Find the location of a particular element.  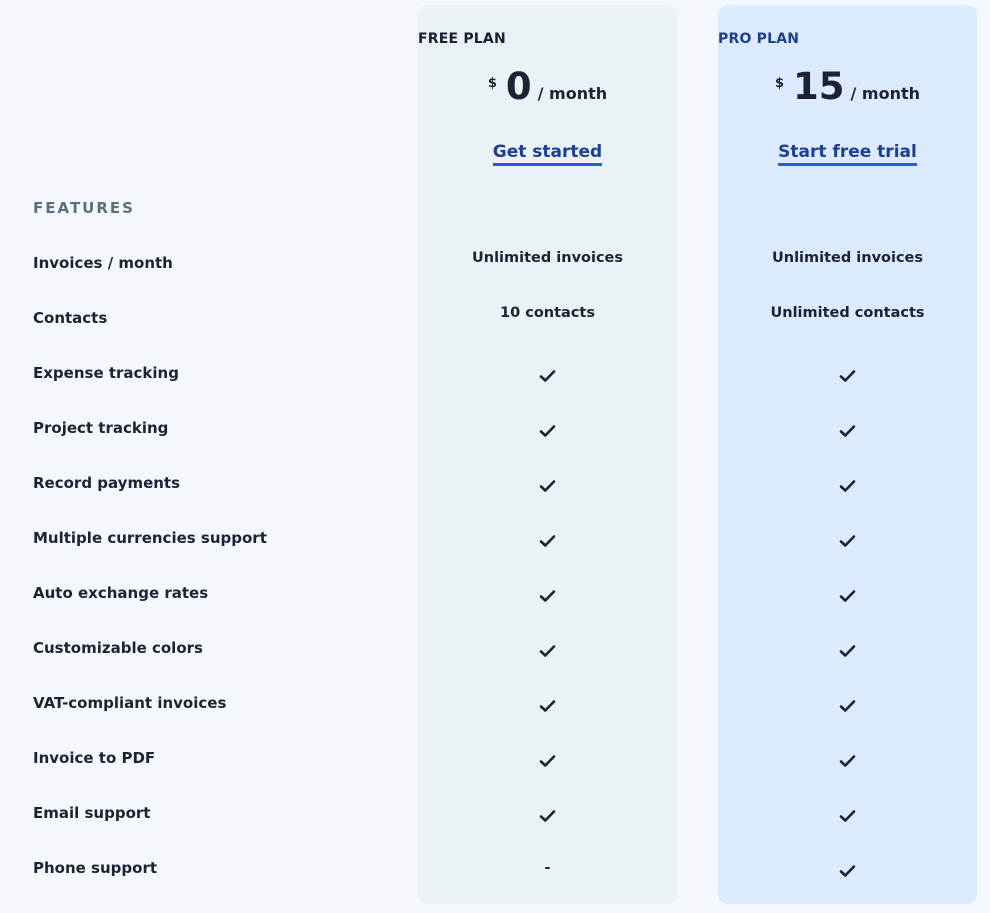

free-feature-value: - is located at coordinates (547, 868).